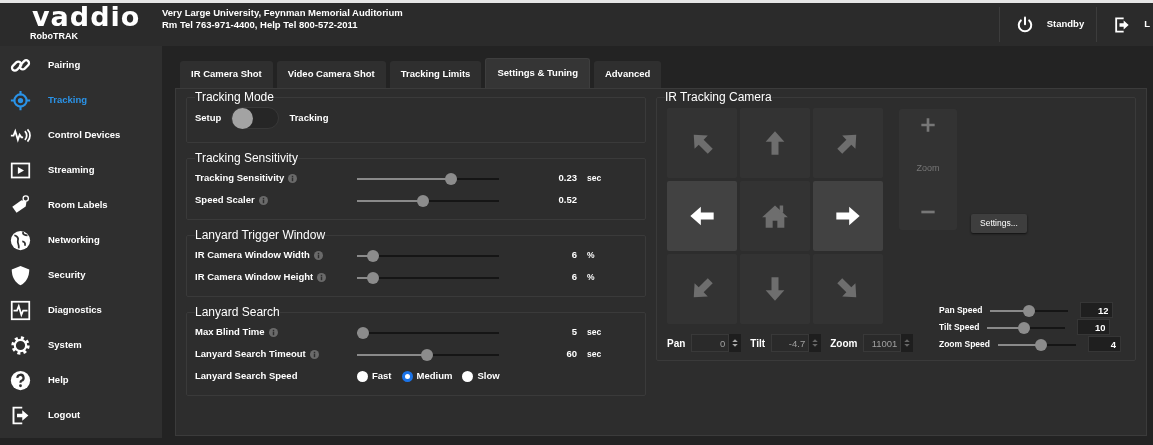 This screenshot has height=445, width=1153. Describe the element at coordinates (81, 205) in the screenshot. I see `sidebar-item: Room Labels` at that location.